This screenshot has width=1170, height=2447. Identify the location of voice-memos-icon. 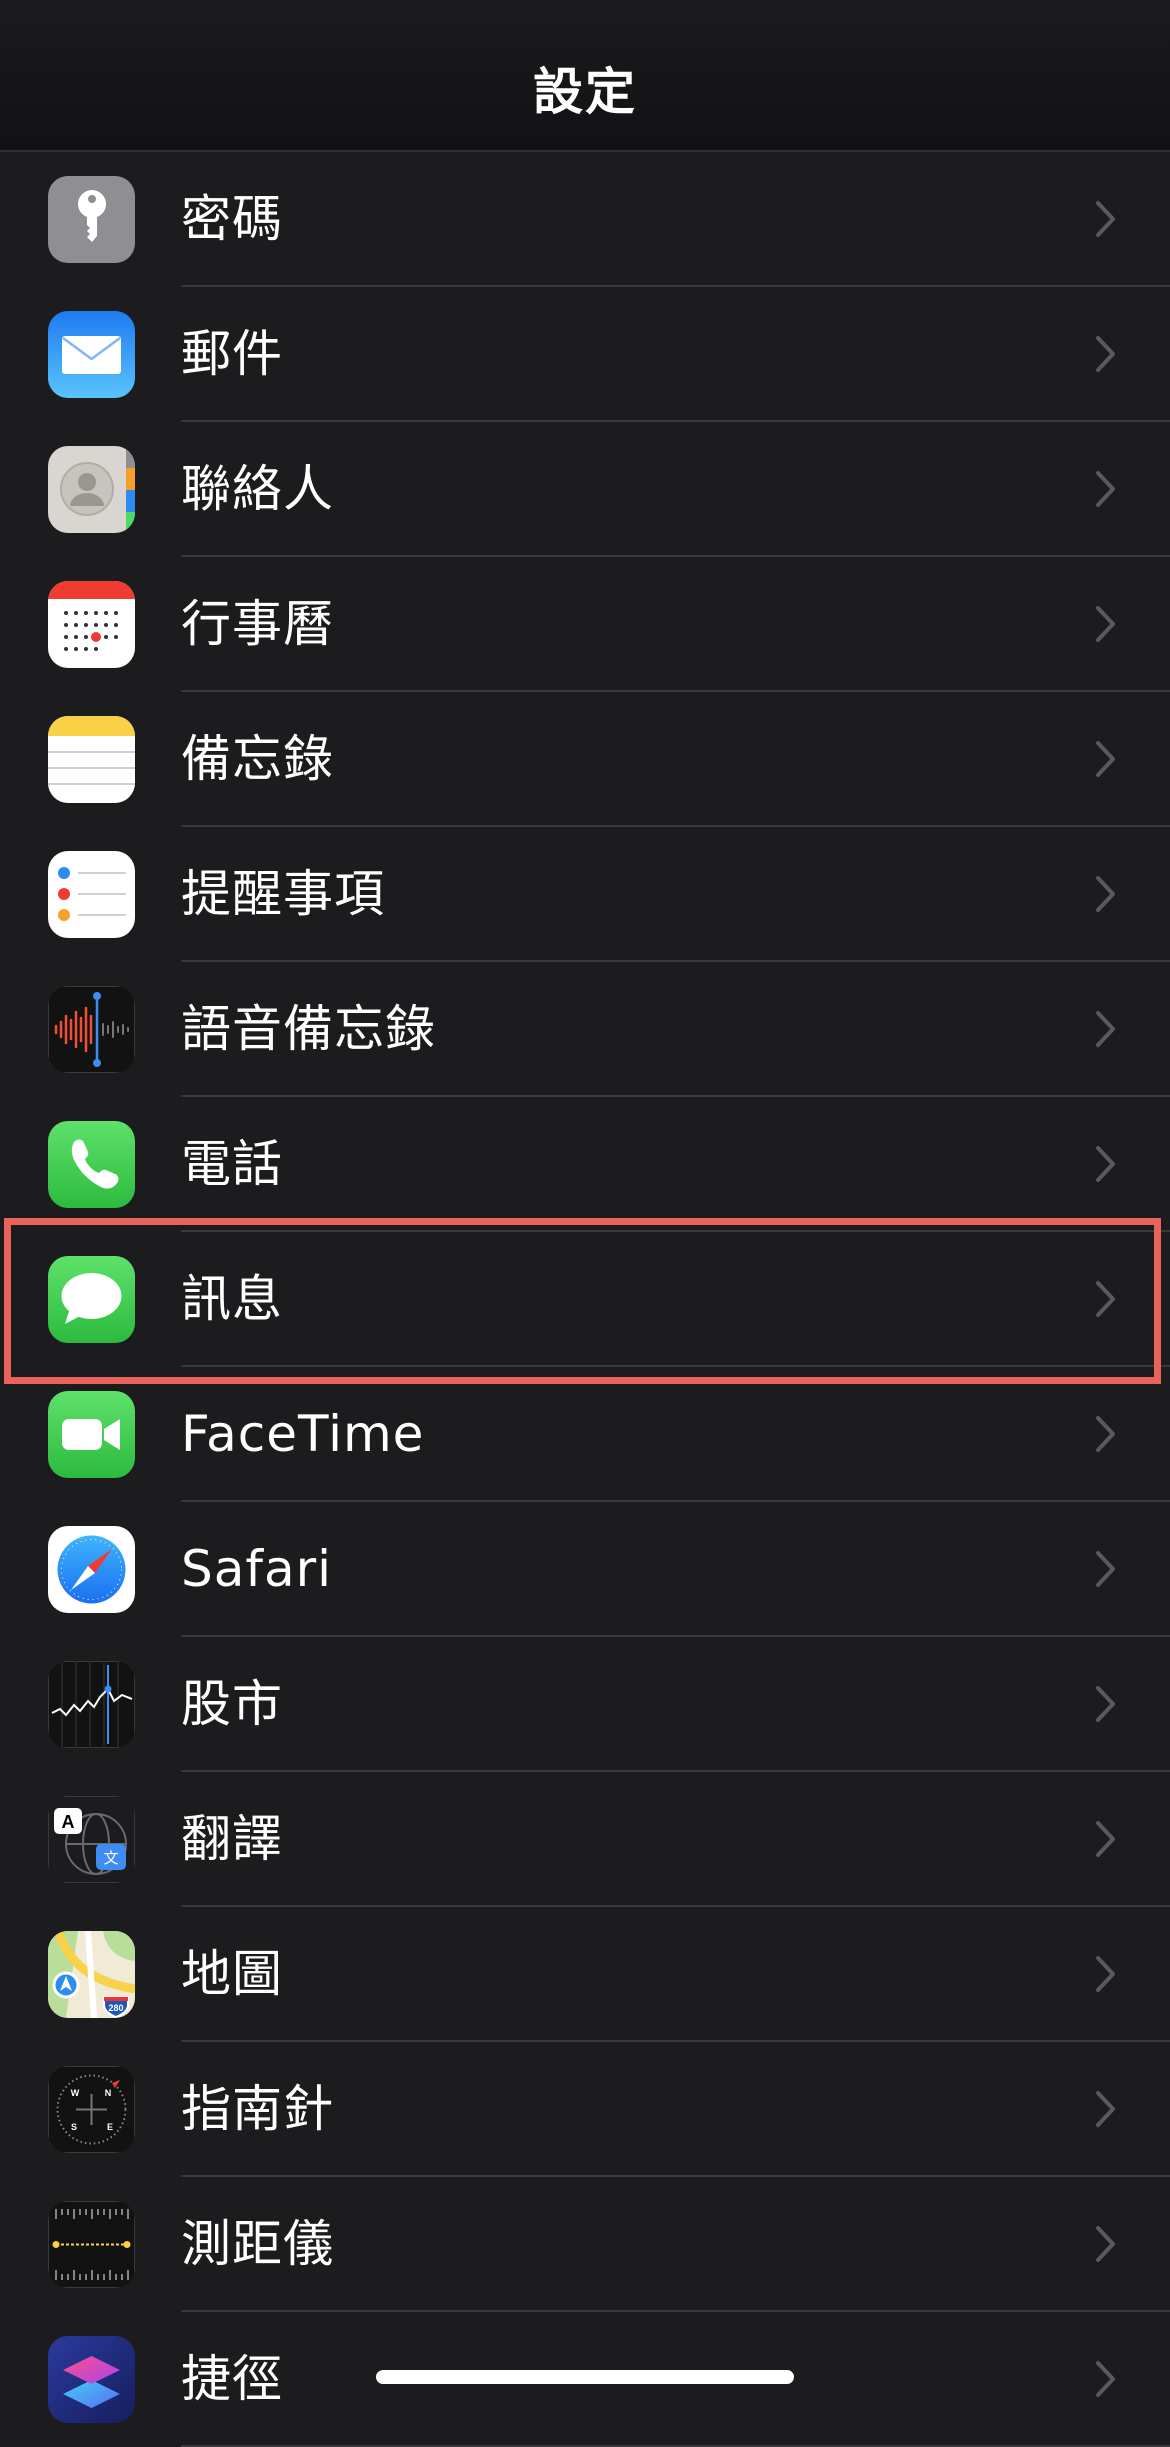
(91, 1029).